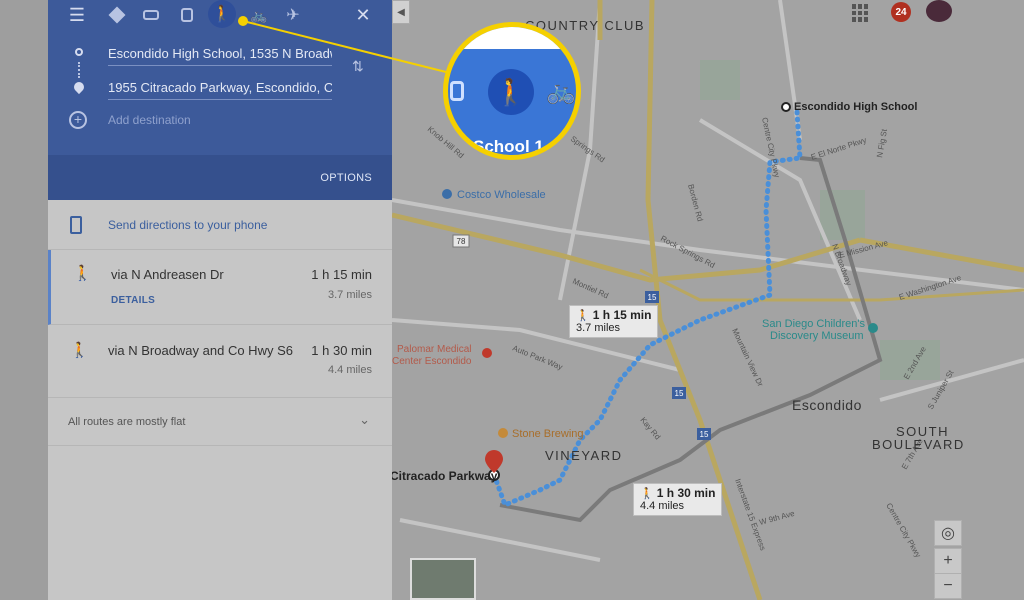  Describe the element at coordinates (220, 422) in the screenshot. I see `route-notes: All routes are mostly flat ⌄` at that location.